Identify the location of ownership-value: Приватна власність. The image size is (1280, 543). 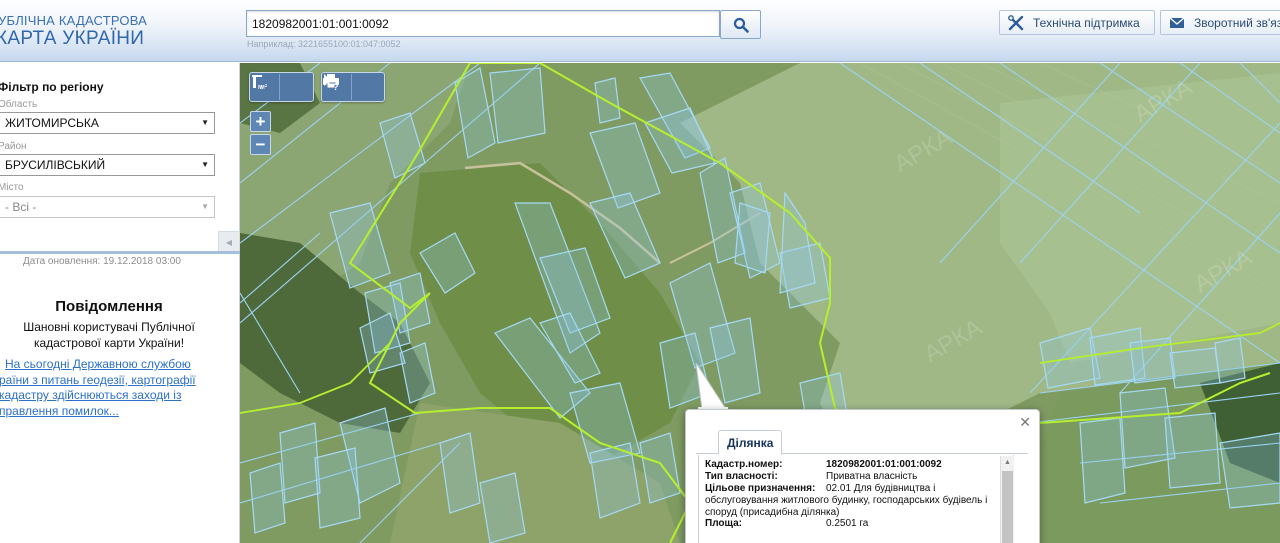
(872, 476).